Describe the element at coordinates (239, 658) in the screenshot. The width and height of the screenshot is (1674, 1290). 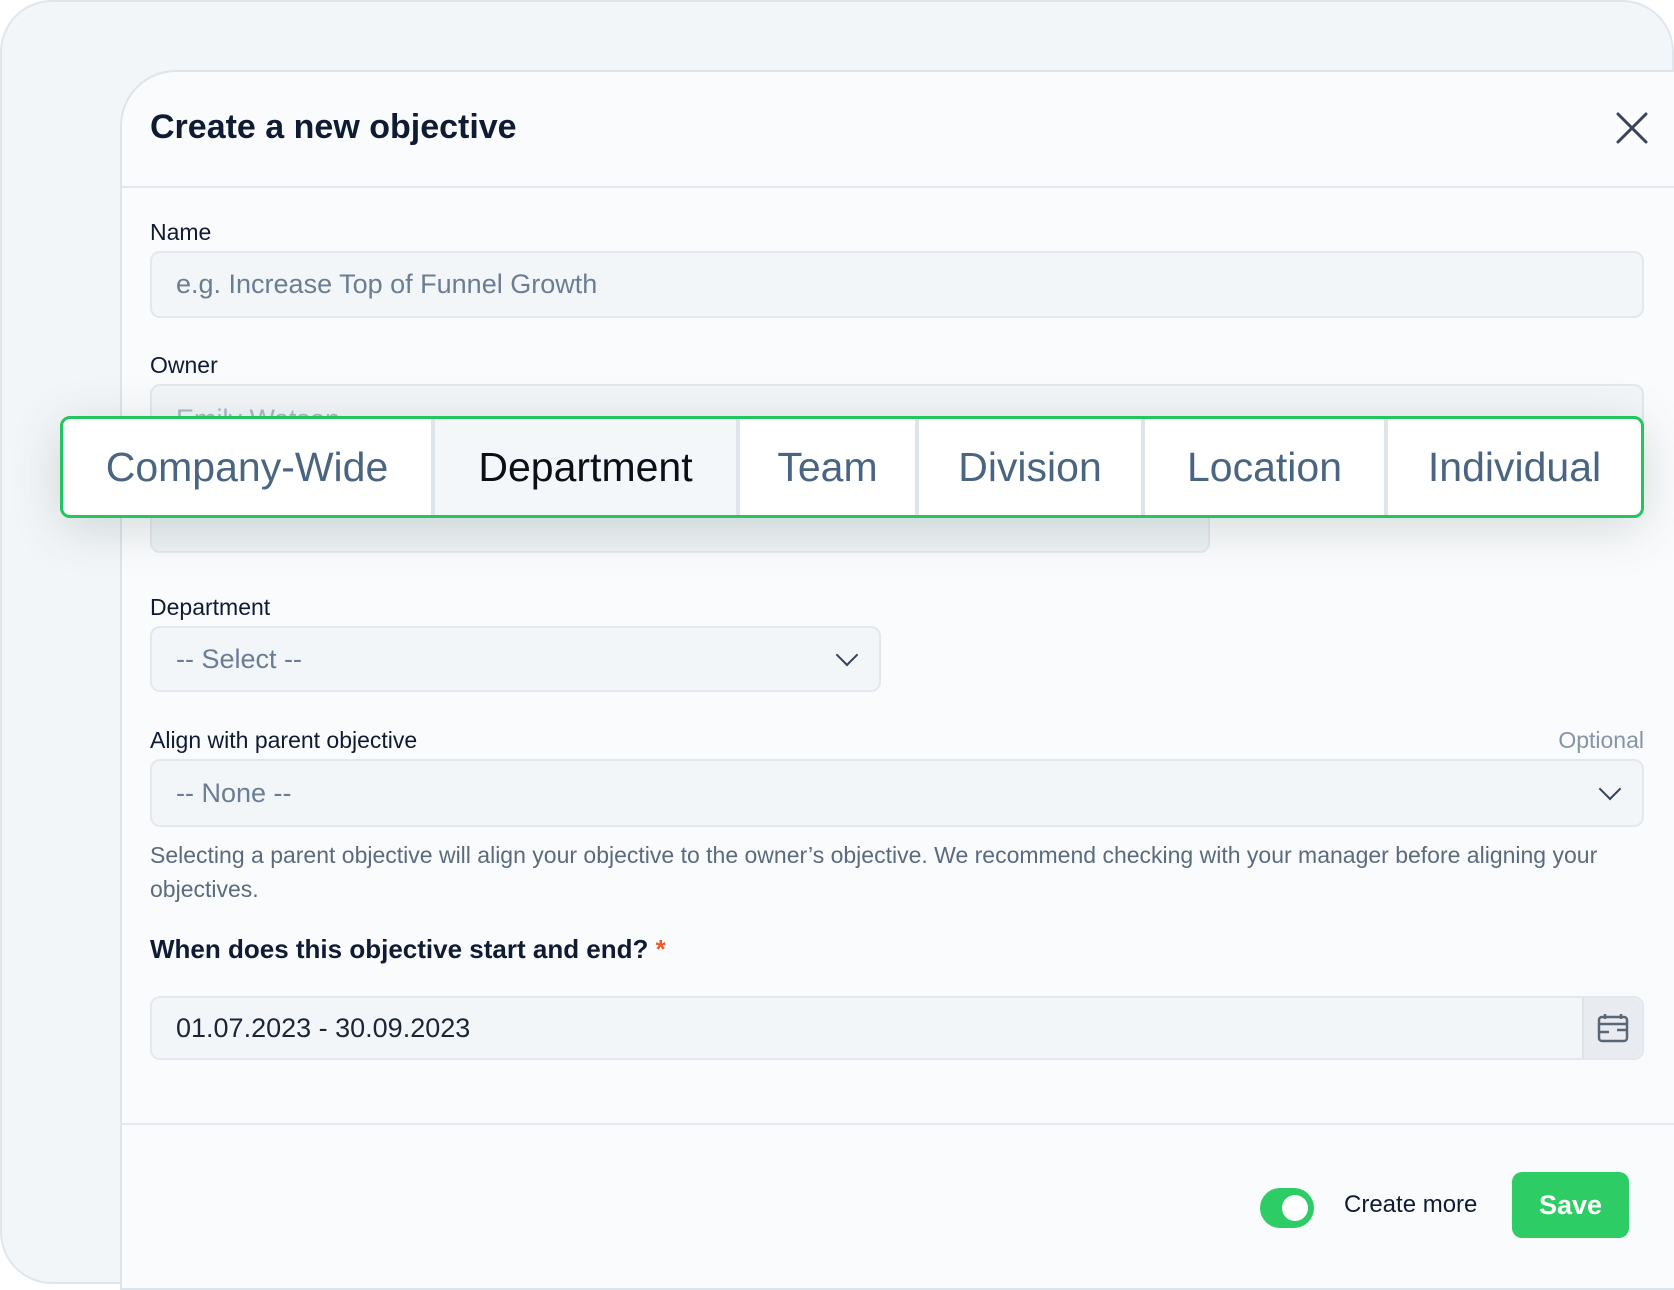
I see `department-value: -- Select --` at that location.